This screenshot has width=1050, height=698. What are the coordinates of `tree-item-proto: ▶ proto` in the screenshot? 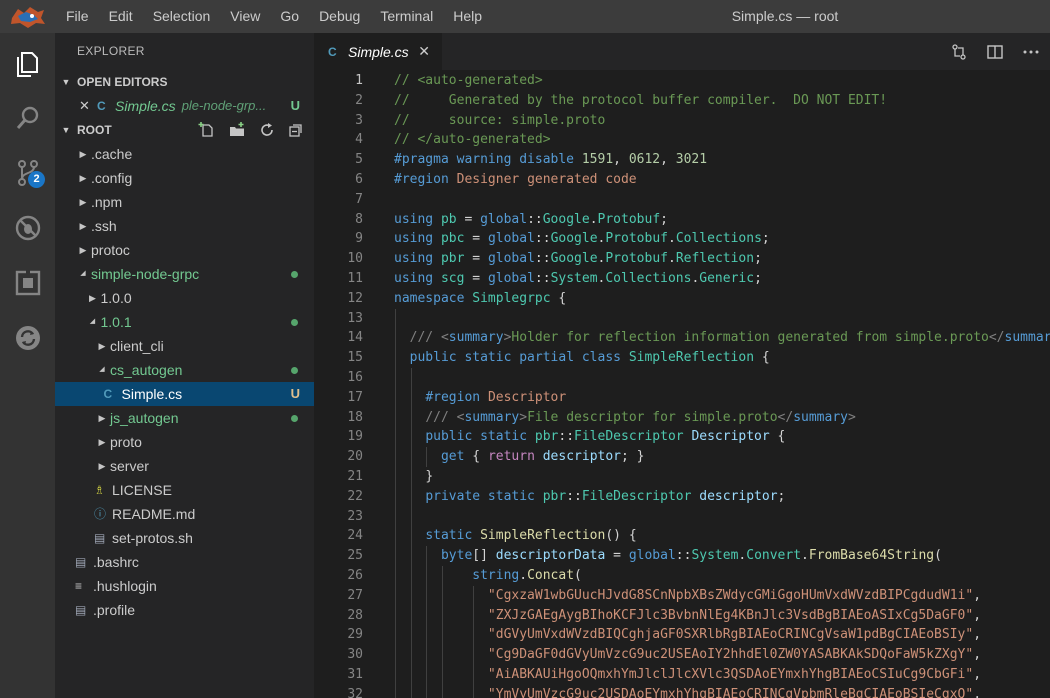 It's located at (184, 442).